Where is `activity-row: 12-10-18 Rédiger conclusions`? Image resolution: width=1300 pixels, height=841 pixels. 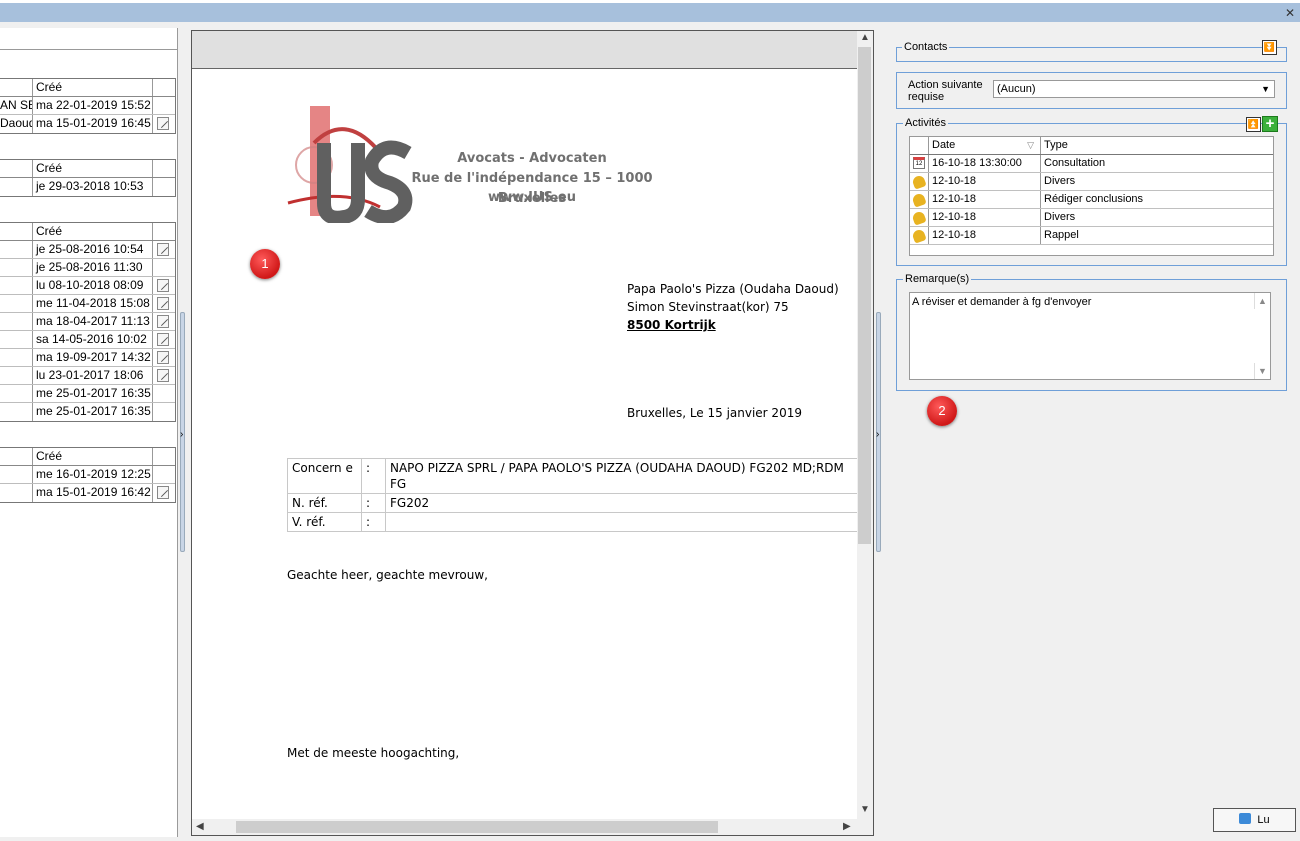
activity-row: 12-10-18 Rédiger conclusions is located at coordinates (1091, 200).